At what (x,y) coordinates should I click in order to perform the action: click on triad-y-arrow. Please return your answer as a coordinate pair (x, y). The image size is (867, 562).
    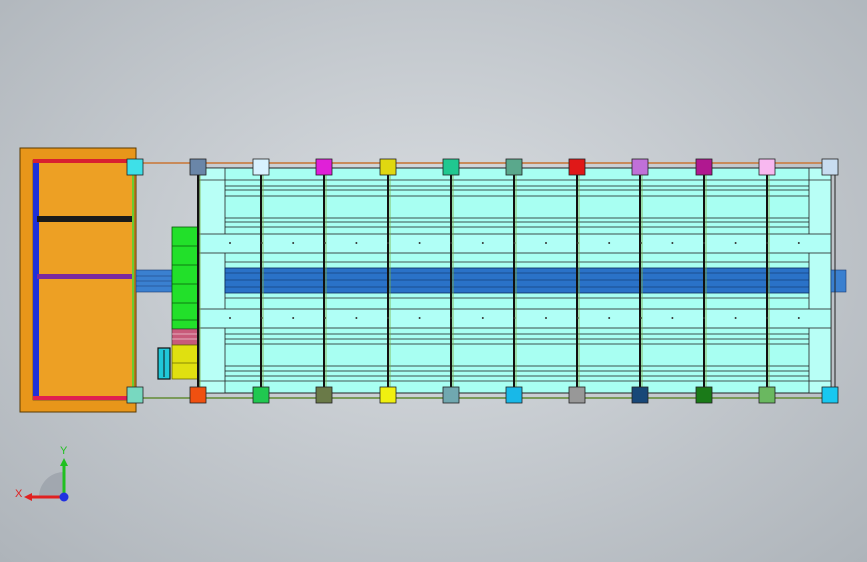
    Looking at the image, I should click on (64, 462).